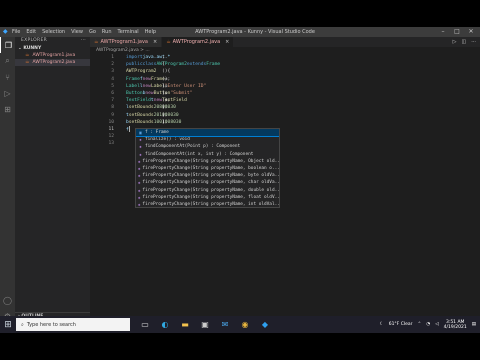 The image size is (480, 360). Describe the element at coordinates (133, 86) in the screenshot. I see `code-token: Label` at that location.